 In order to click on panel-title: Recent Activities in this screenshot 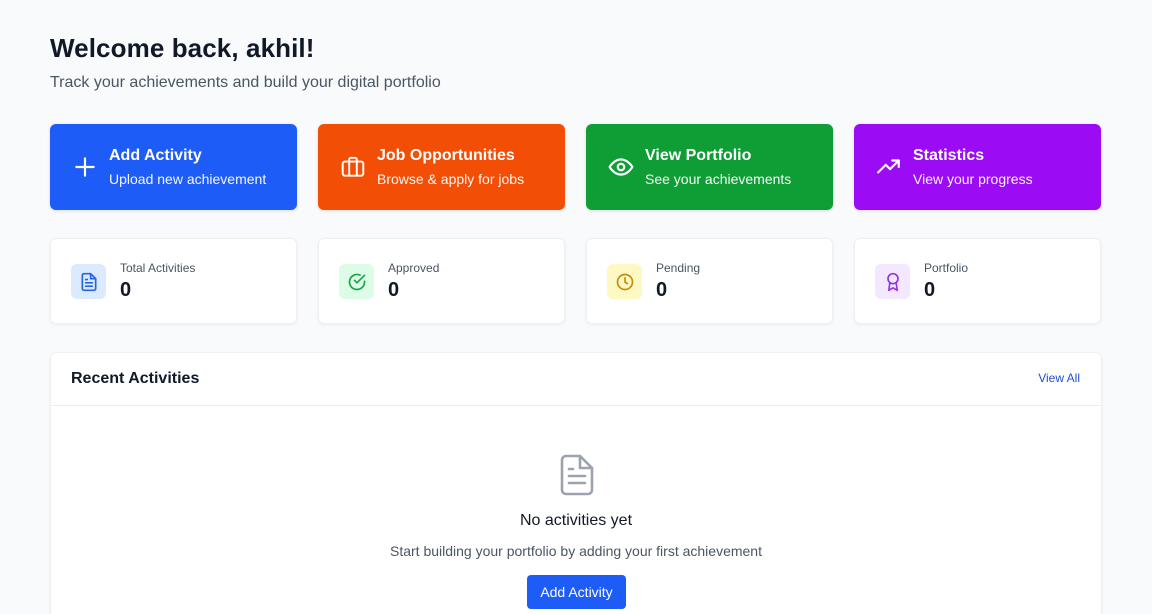, I will do `click(135, 378)`.